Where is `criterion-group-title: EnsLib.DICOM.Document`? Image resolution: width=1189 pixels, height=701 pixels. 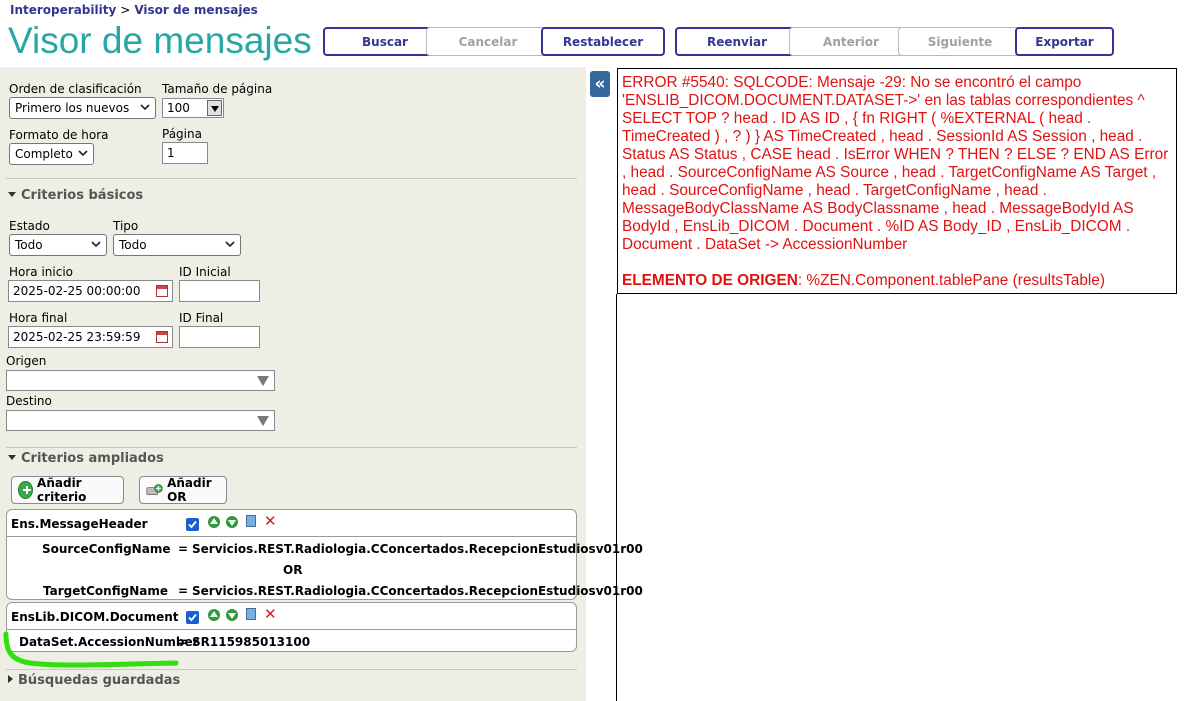
criterion-group-title: EnsLib.DICOM.Document is located at coordinates (95, 617).